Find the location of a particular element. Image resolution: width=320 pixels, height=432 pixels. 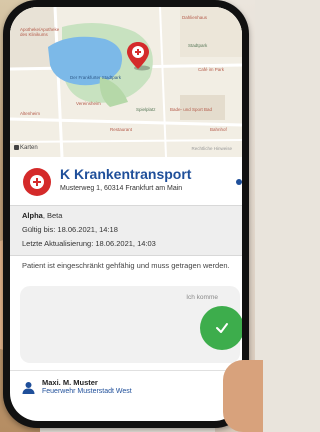

map-label-see: Der Frankfurter Stadtpark is located at coordinates (96, 77).